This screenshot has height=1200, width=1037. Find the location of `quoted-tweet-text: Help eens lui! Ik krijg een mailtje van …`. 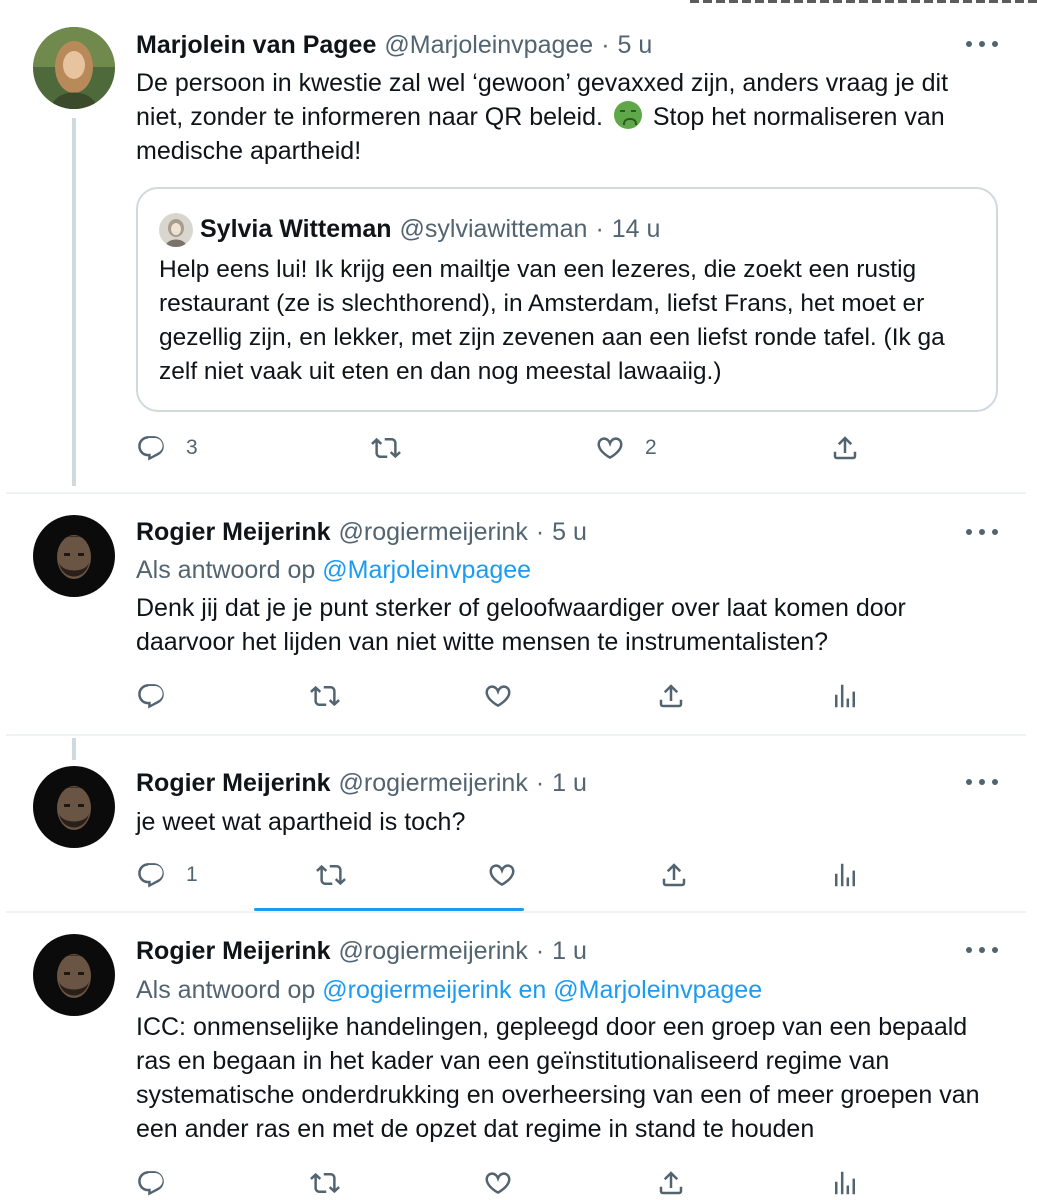

quoted-tweet-text: Help eens lui! Ik krijg een mailtje van … is located at coordinates (552, 320).